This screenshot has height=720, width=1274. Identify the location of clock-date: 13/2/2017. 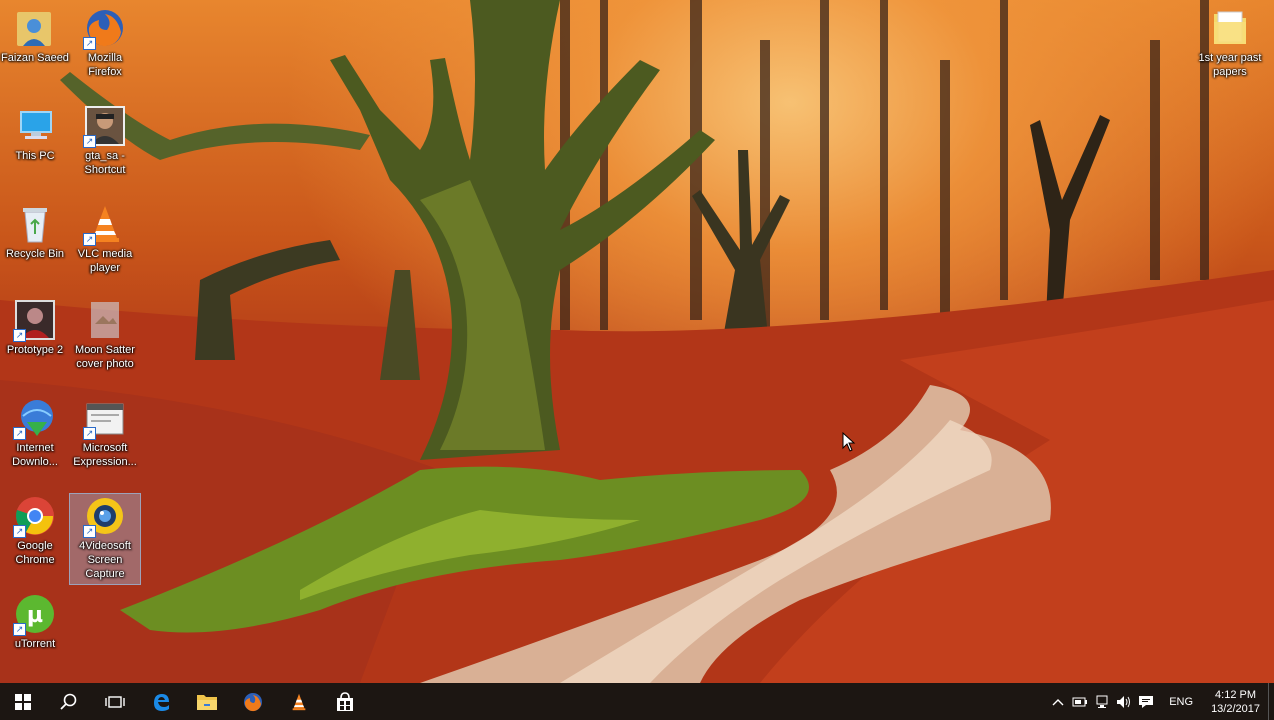
(1235, 708).